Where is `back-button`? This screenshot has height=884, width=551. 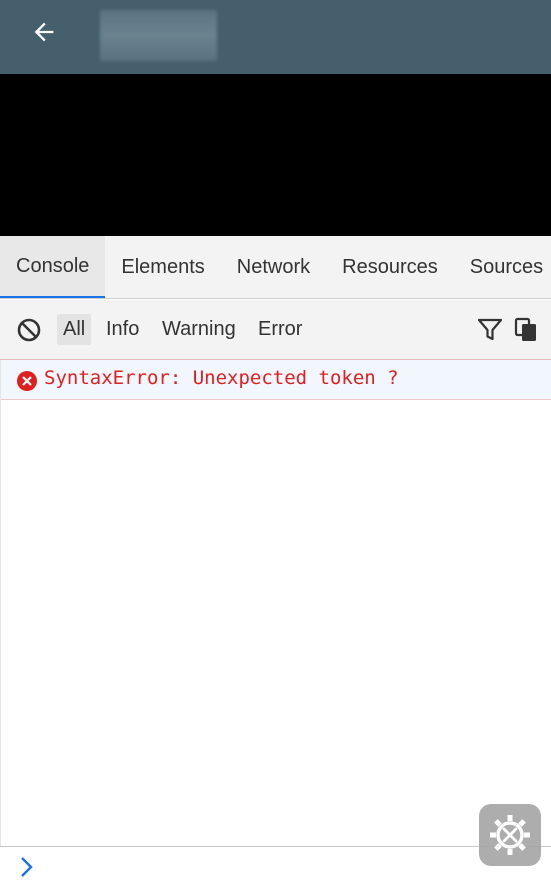 back-button is located at coordinates (44, 32).